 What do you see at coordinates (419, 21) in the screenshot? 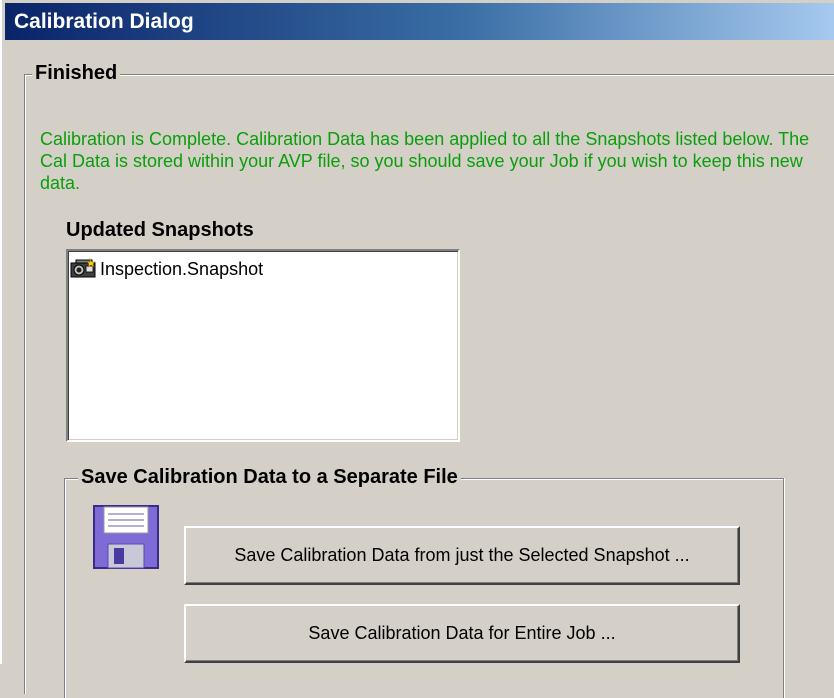
I see `title-bar: Calibration Dialog` at bounding box center [419, 21].